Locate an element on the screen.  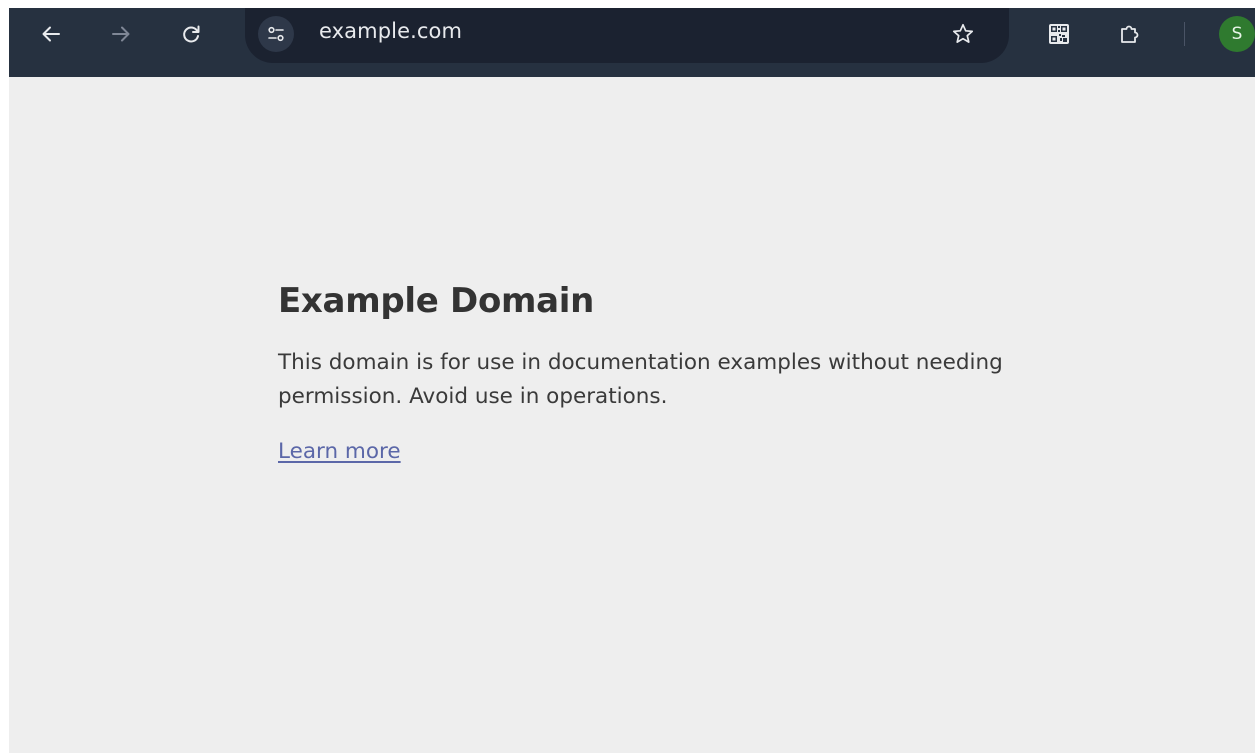
qr-code-icon is located at coordinates (1059, 34).